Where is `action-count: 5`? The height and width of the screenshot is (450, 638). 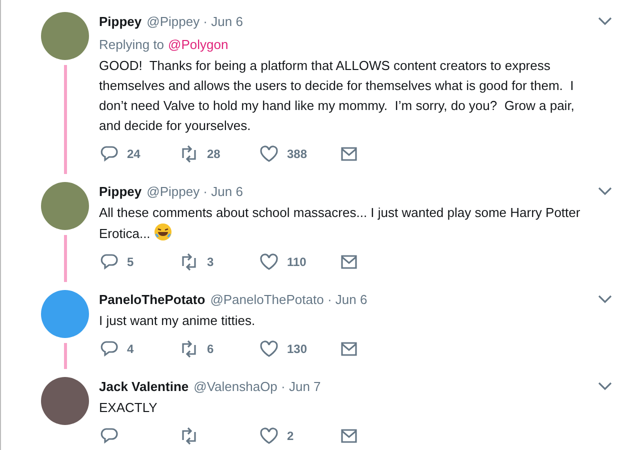 action-count: 5 is located at coordinates (130, 262).